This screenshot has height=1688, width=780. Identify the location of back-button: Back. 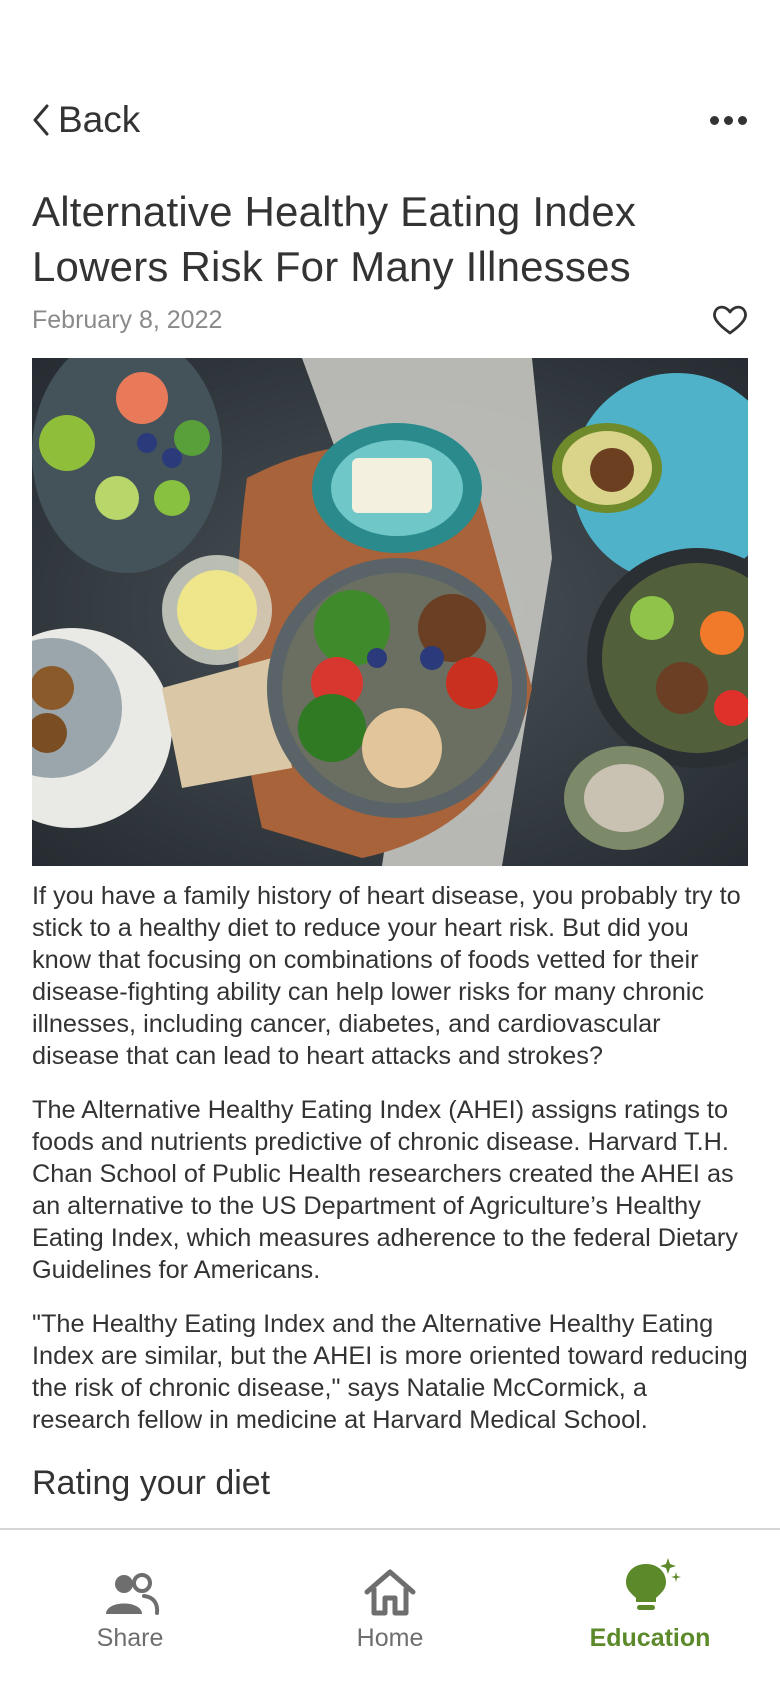
(86, 120).